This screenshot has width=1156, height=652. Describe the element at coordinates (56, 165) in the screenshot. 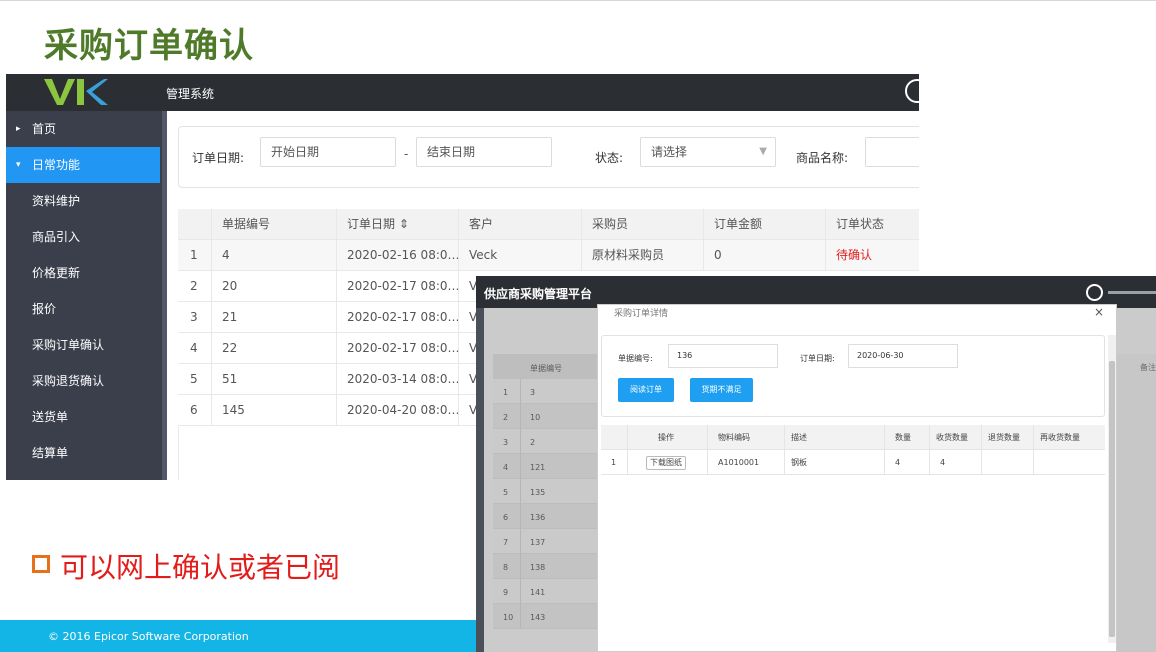

I see `sidebar-item-label: 日常功能` at that location.